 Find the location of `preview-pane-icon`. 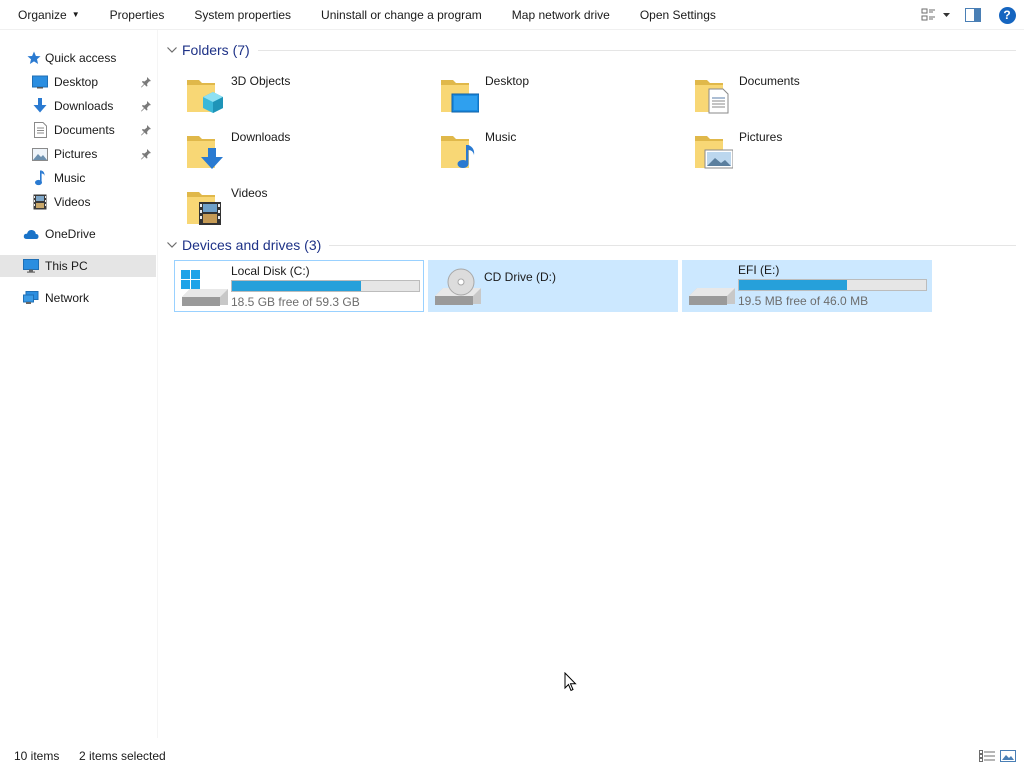

preview-pane-icon is located at coordinates (973, 15).